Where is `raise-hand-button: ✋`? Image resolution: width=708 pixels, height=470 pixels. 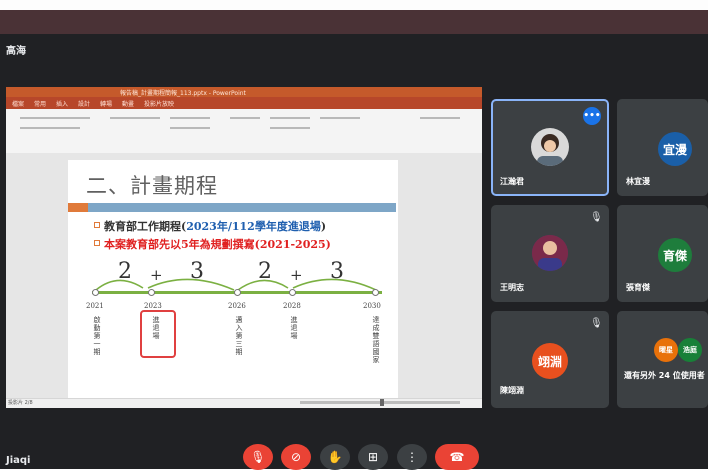 raise-hand-button: ✋ is located at coordinates (335, 457).